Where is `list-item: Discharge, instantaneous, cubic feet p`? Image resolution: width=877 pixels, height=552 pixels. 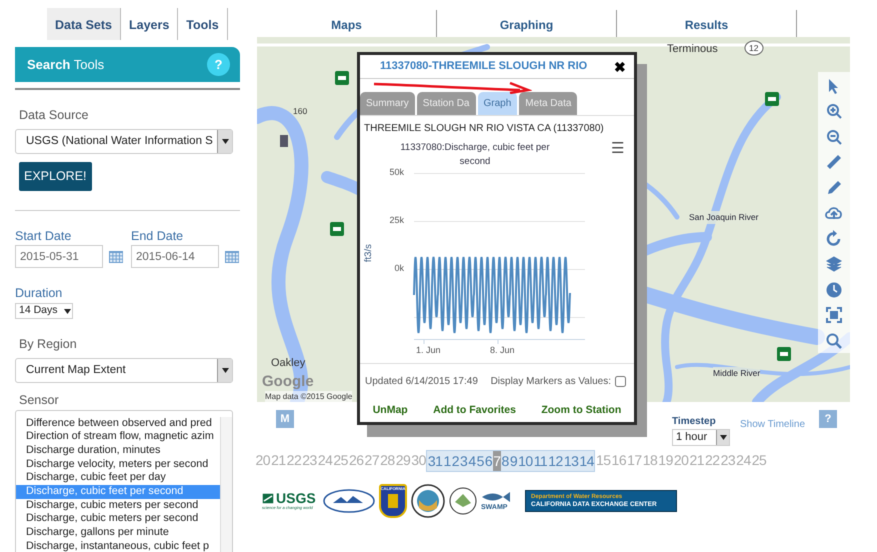
list-item: Discharge, instantaneous, cubic feet p is located at coordinates (118, 546).